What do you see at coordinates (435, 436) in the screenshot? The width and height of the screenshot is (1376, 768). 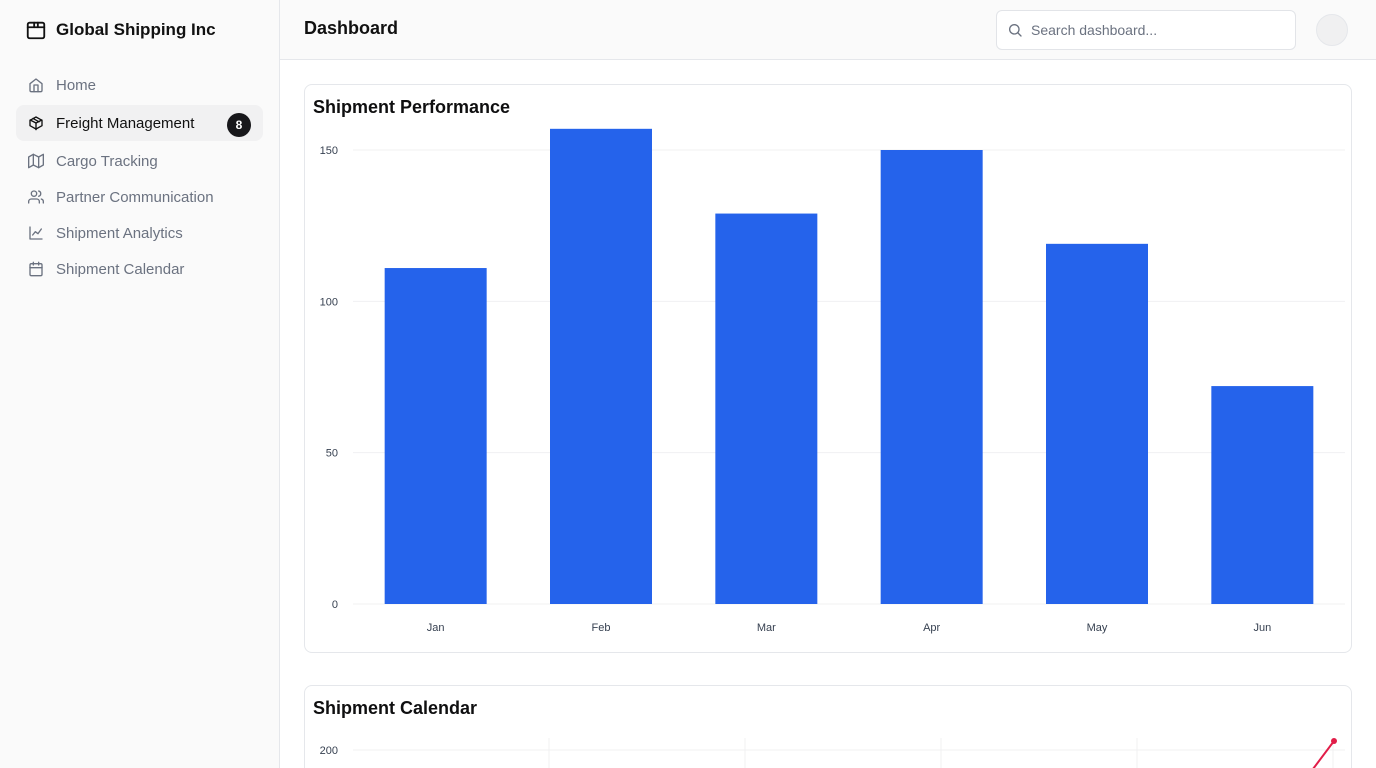 I see `bar-jan` at bounding box center [435, 436].